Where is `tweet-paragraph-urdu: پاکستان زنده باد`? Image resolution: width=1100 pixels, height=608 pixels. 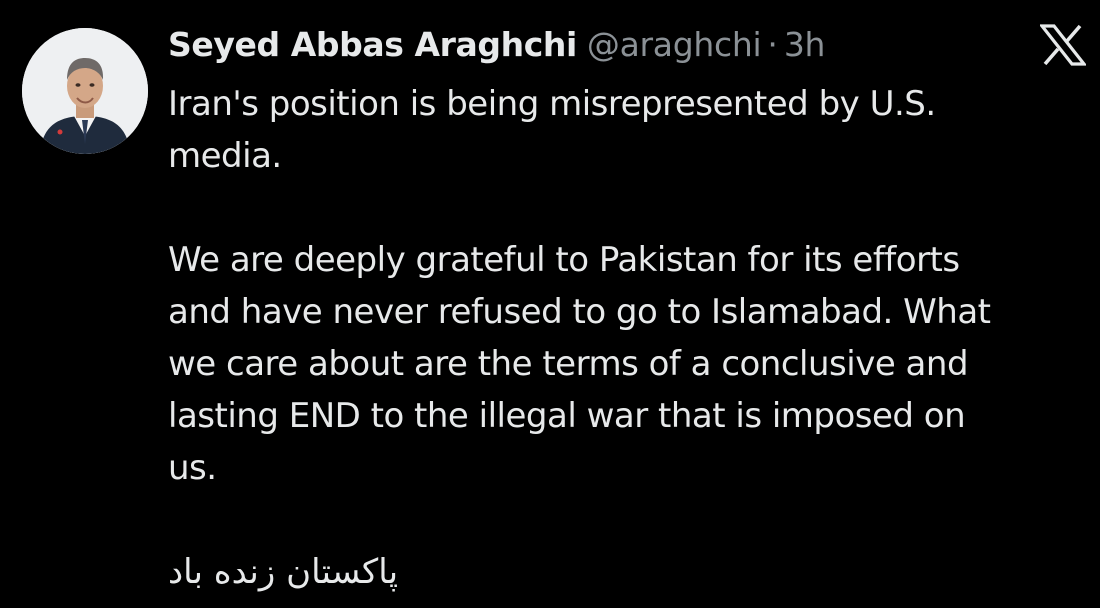 tweet-paragraph-urdu: پاکستان زنده باد is located at coordinates (283, 572).